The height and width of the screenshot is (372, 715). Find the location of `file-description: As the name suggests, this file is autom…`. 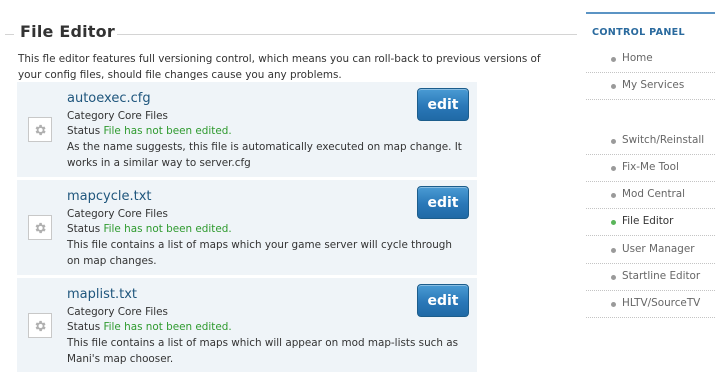

file-description: As the name suggests, this file is autom… is located at coordinates (264, 155).